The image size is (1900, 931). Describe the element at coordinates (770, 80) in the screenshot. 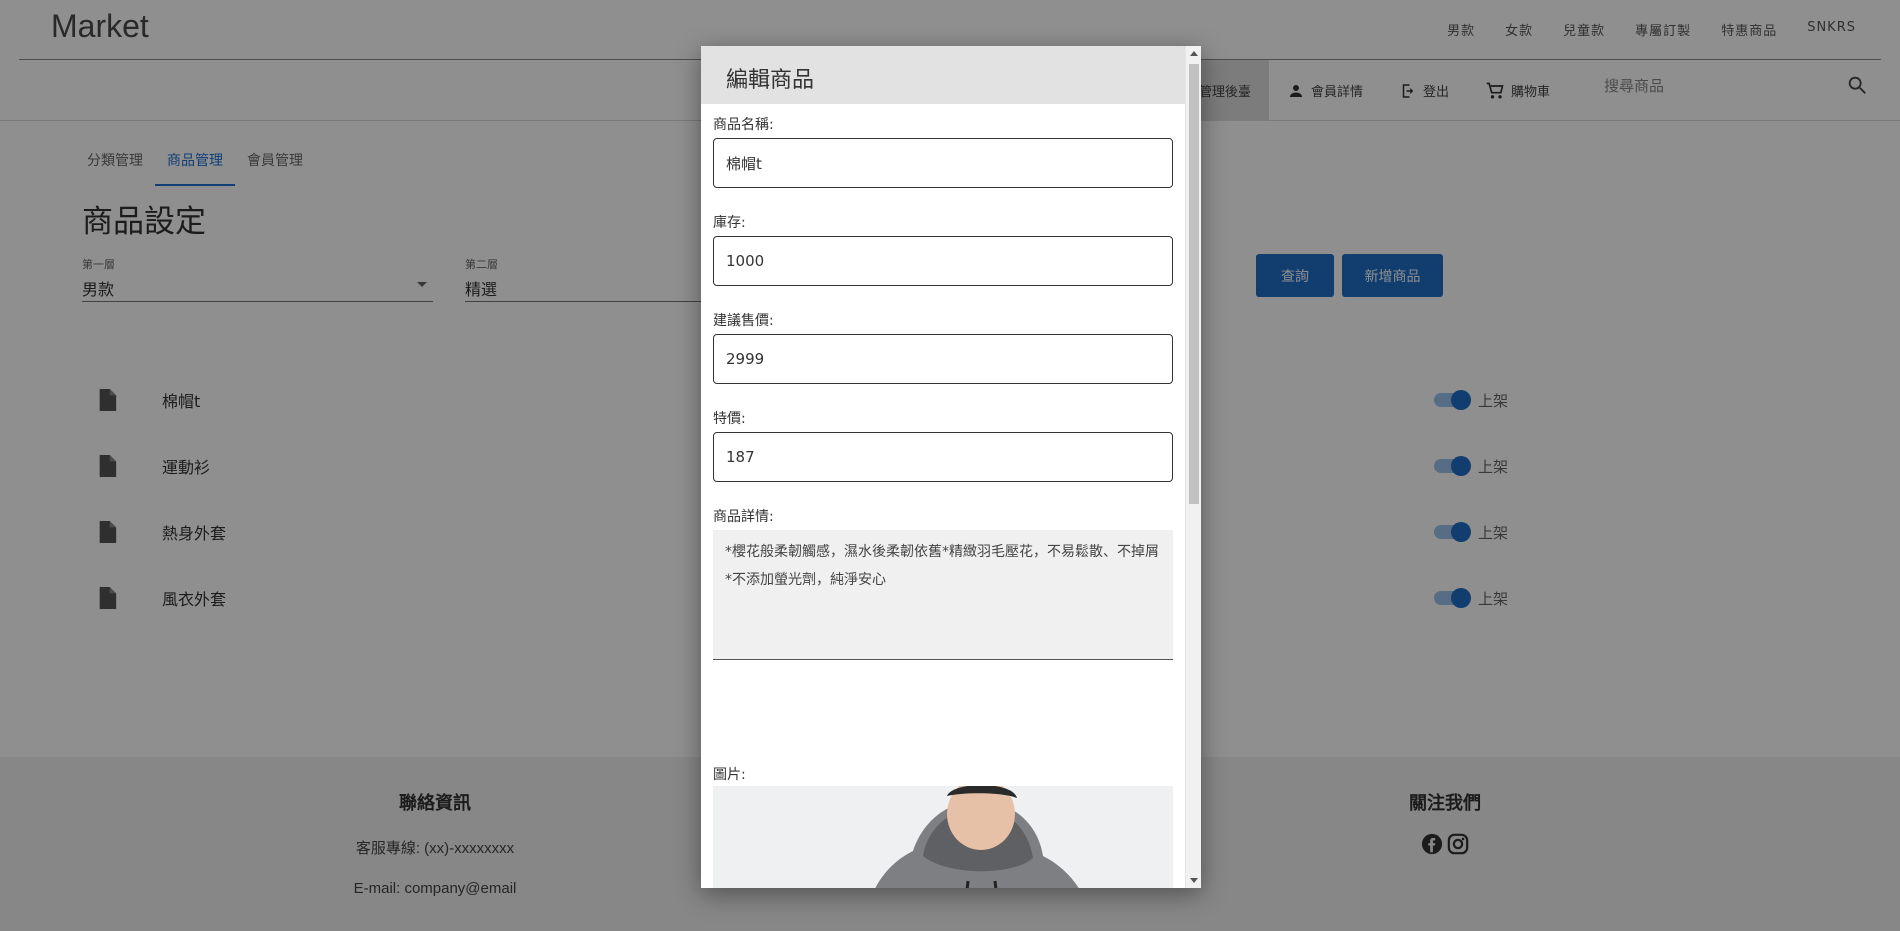

I see `dialog-title: 編輯商品` at that location.